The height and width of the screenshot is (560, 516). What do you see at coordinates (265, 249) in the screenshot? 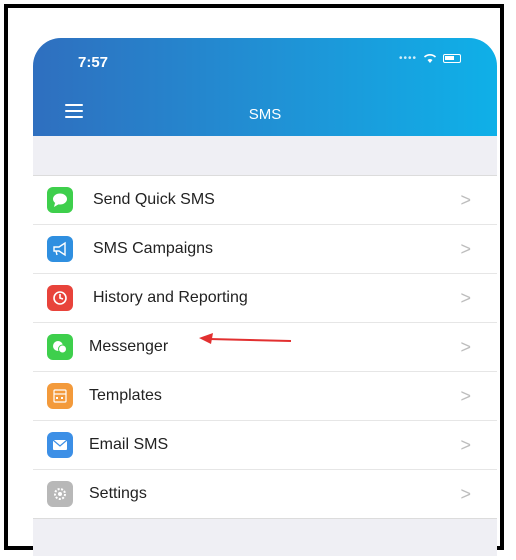
I see `menu-item-sms-campaigns: SMS Campaigns >` at bounding box center [265, 249].